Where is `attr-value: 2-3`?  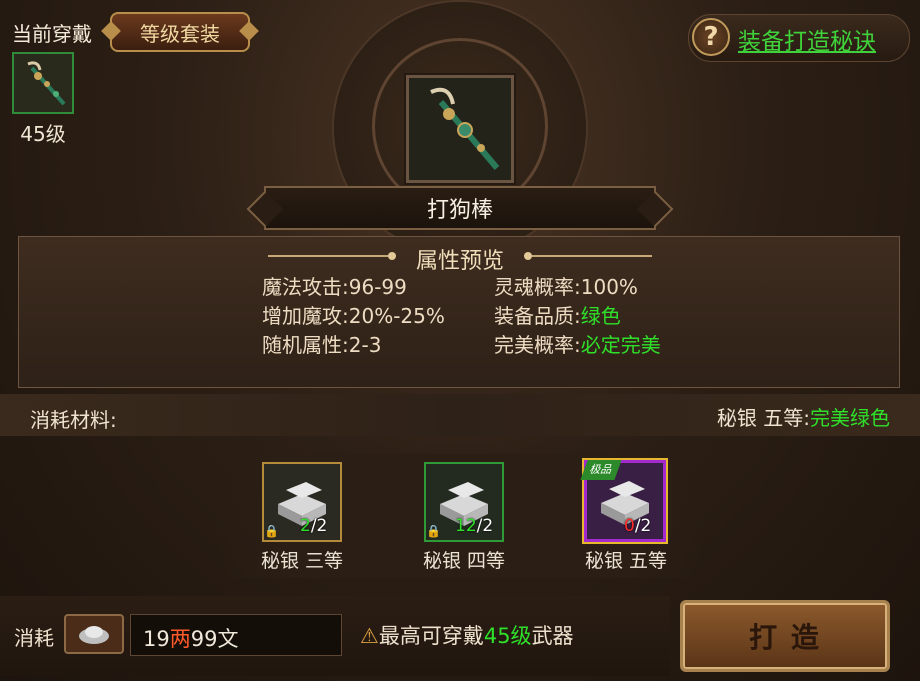
attr-value: 2-3 is located at coordinates (365, 345).